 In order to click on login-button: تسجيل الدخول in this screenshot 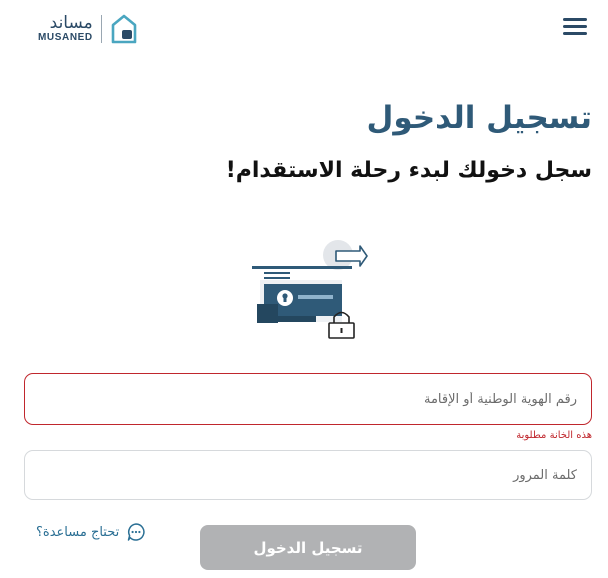, I will do `click(308, 547)`.